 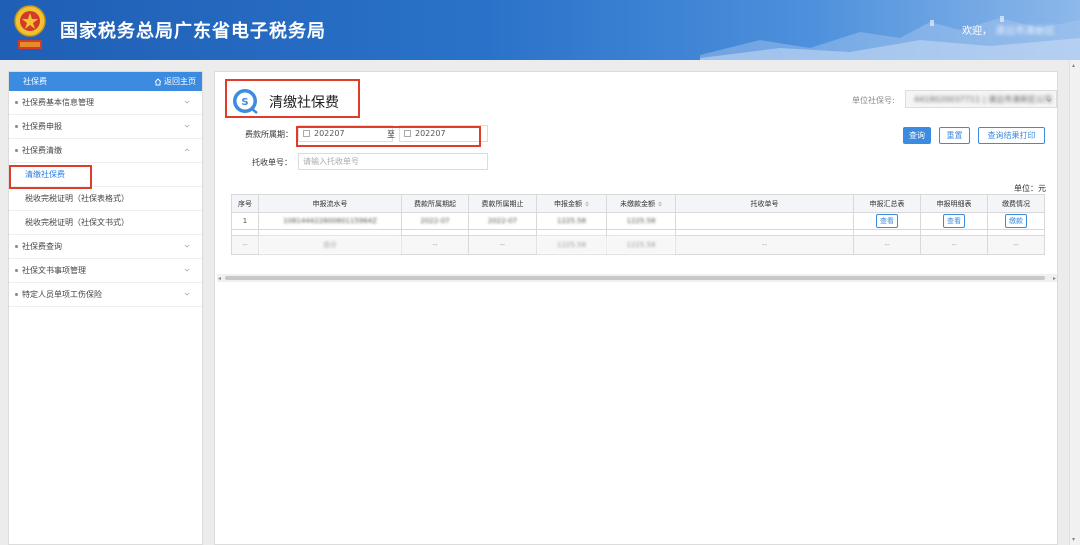 What do you see at coordinates (54, 270) in the screenshot?
I see `sidebar-item-label: 社保文书事项管理` at bounding box center [54, 270].